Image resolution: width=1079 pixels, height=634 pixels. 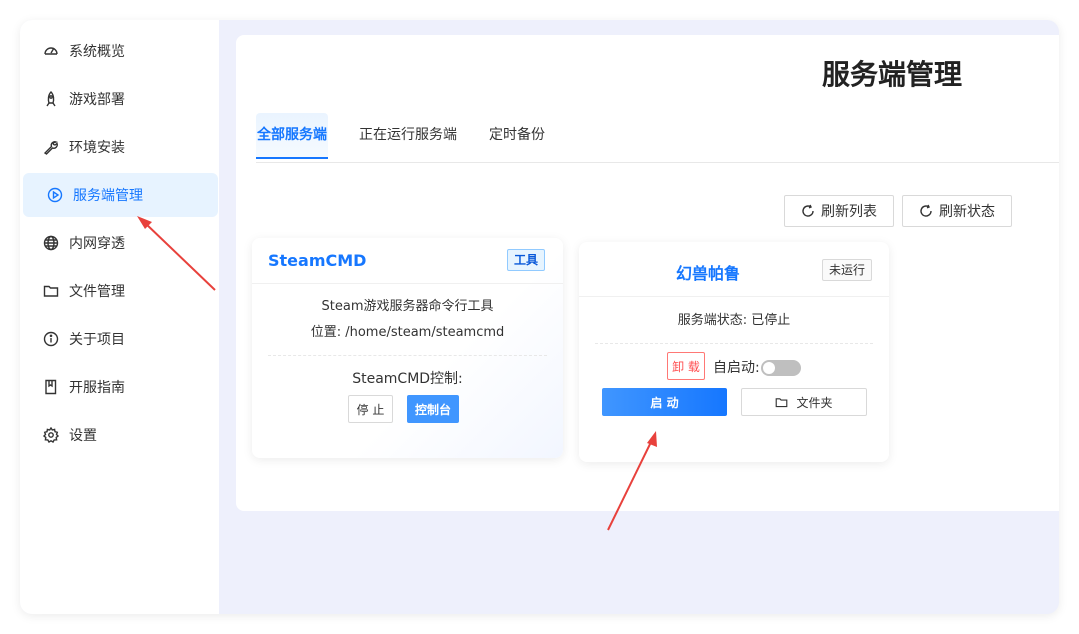 What do you see at coordinates (517, 136) in the screenshot?
I see `tab-scheduled-backup: 定时备份` at bounding box center [517, 136].